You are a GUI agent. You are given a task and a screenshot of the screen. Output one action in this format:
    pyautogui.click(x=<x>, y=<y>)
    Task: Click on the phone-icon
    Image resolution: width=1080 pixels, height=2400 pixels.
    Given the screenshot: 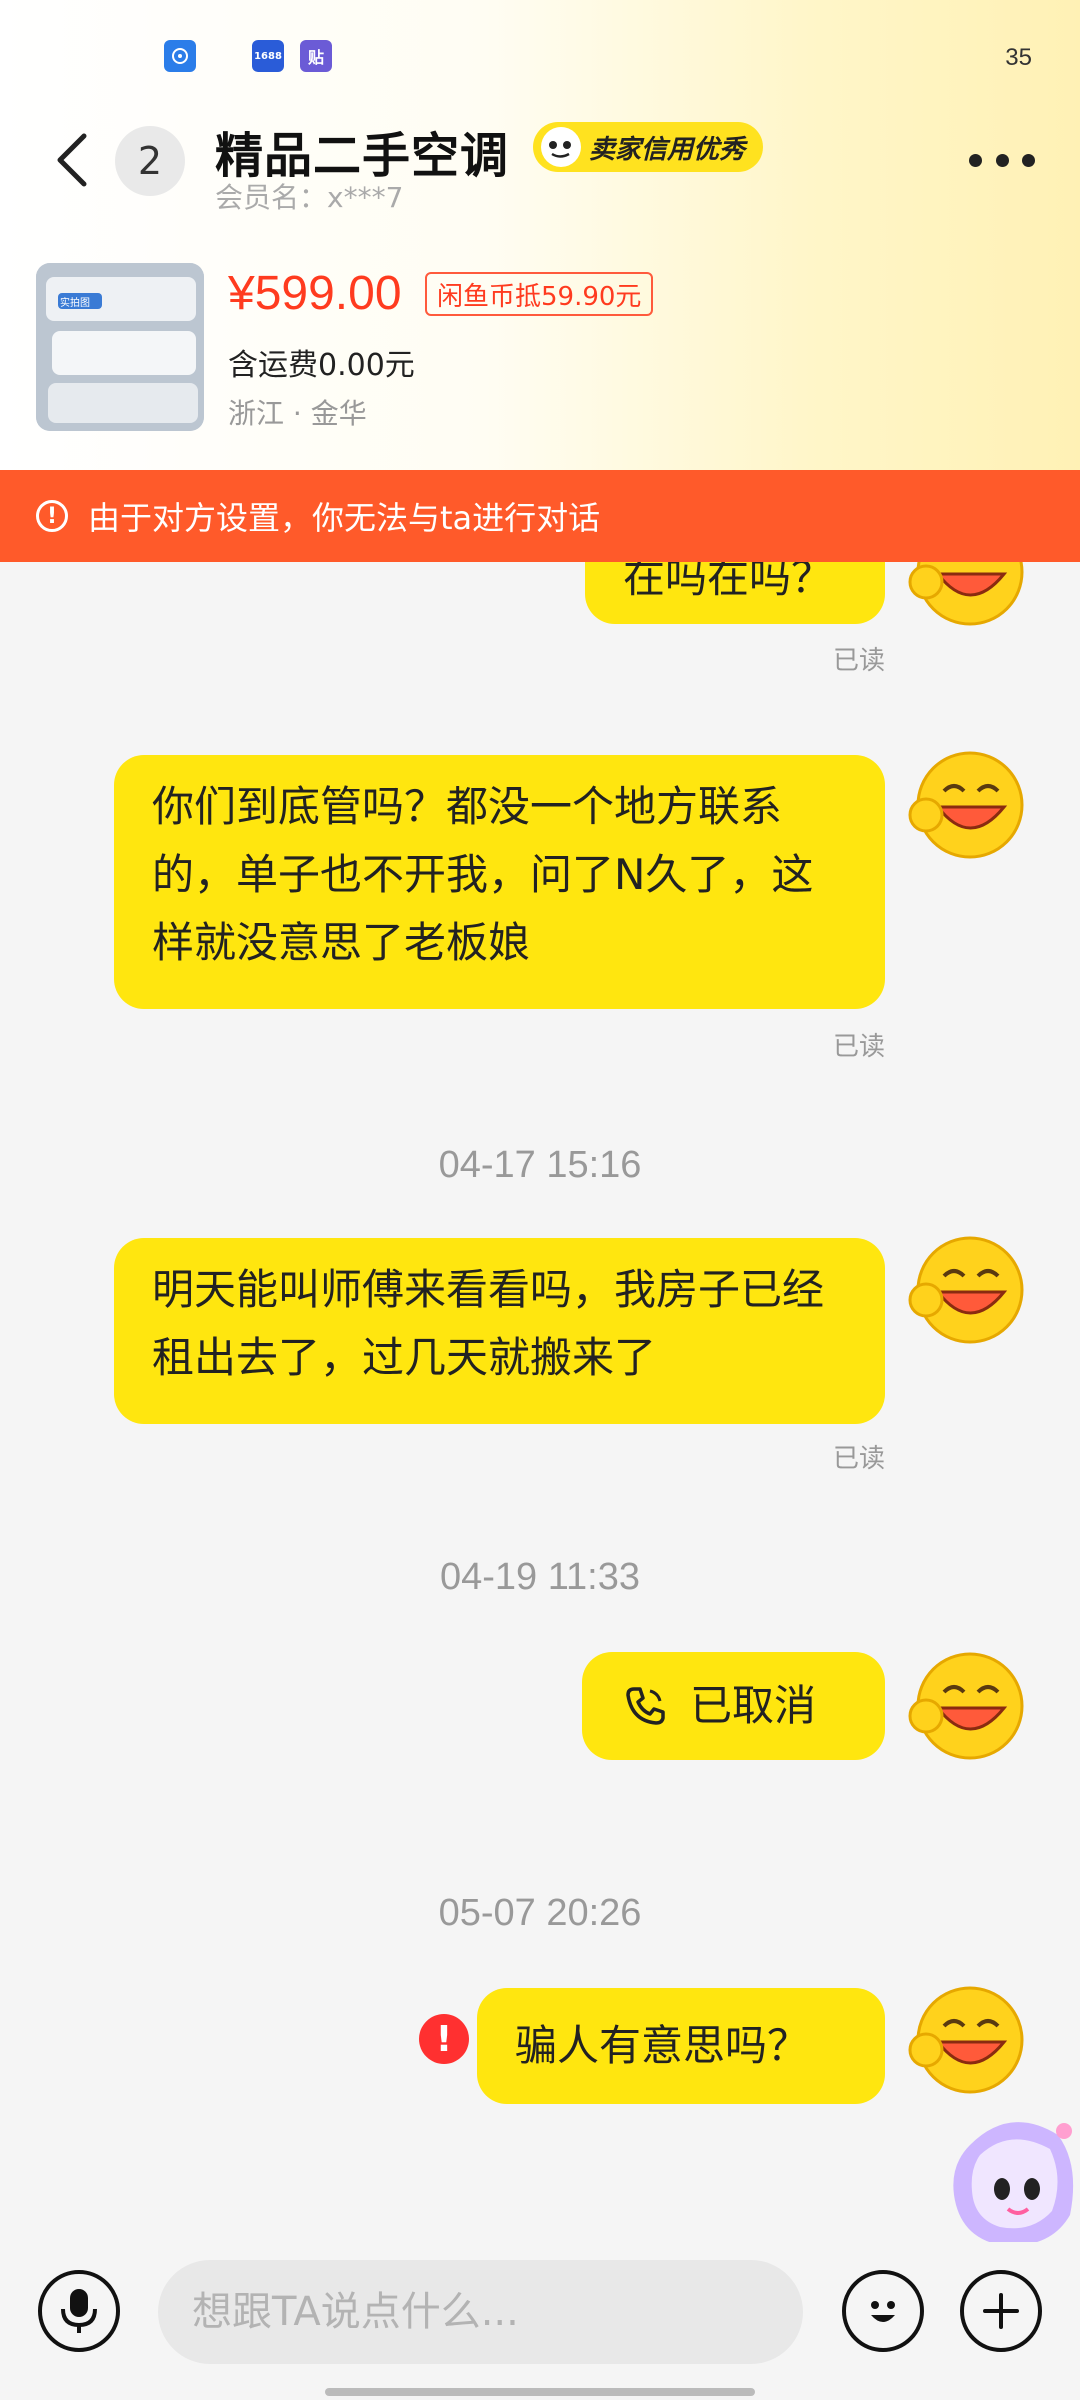 What is the action you would take?
    pyautogui.click(x=645, y=1706)
    